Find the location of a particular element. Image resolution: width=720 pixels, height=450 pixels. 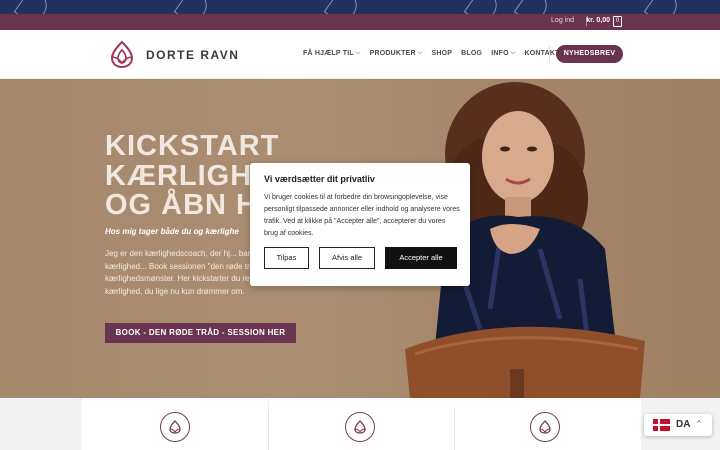

decorative-top-strip is located at coordinates (360, 7).